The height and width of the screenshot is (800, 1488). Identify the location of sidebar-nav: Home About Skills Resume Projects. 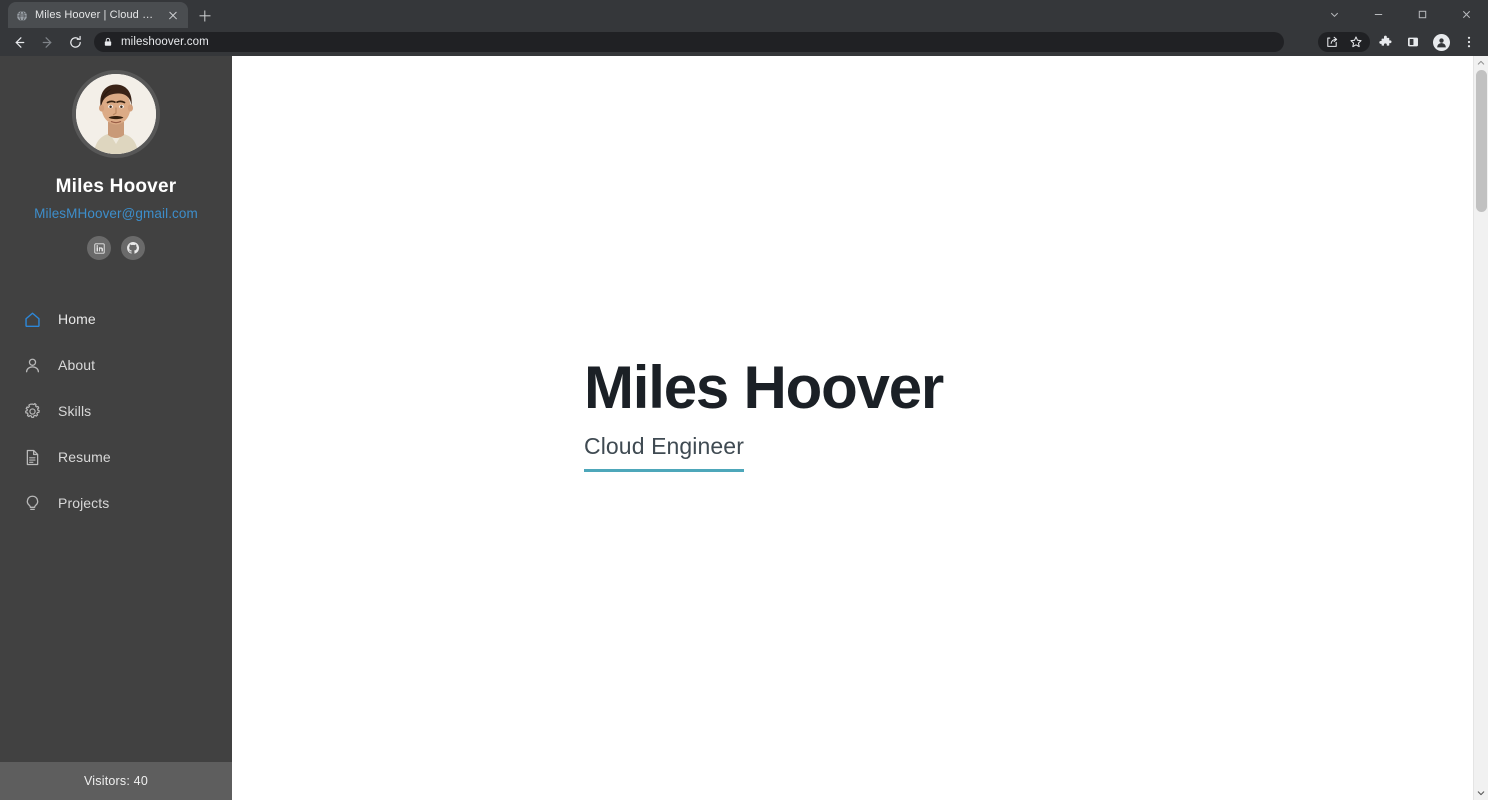
(116, 411).